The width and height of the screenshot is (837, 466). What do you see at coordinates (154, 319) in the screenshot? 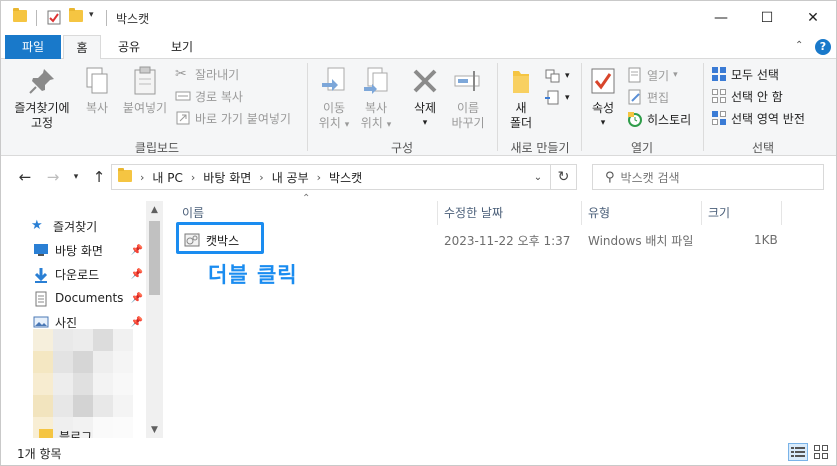
I see `nav-scrollbar: ▲ ▼` at bounding box center [154, 319].